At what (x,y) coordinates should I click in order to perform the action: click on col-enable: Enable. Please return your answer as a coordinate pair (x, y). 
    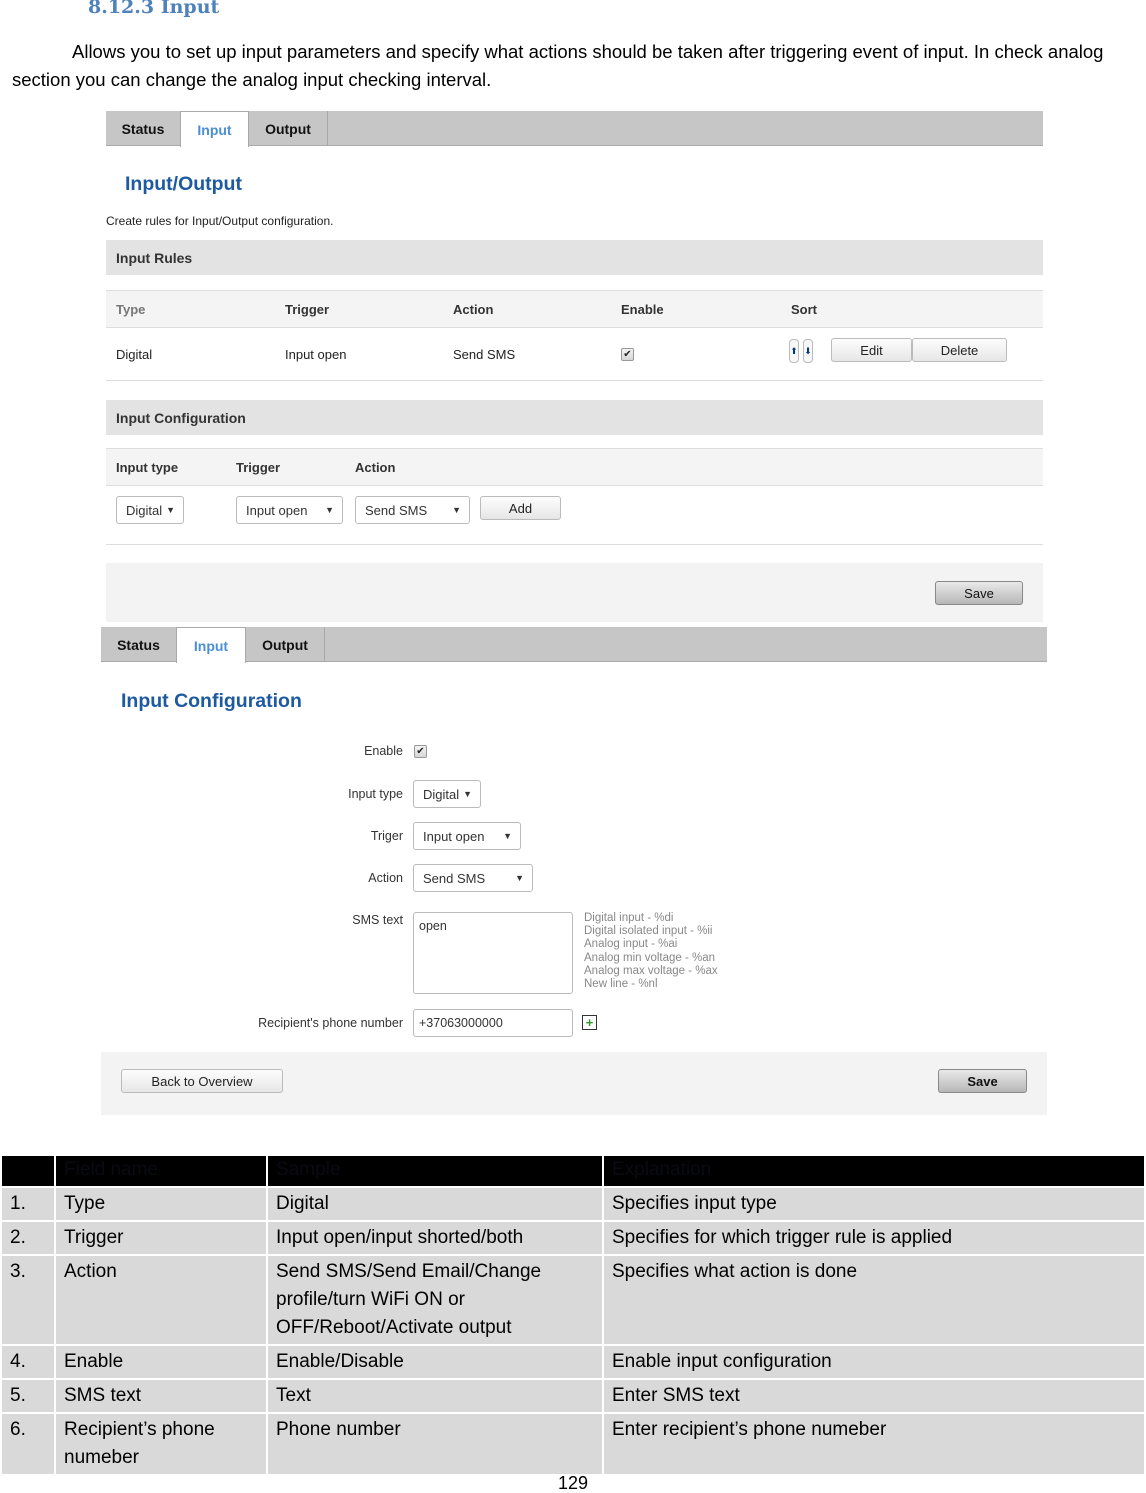
    Looking at the image, I should click on (642, 309).